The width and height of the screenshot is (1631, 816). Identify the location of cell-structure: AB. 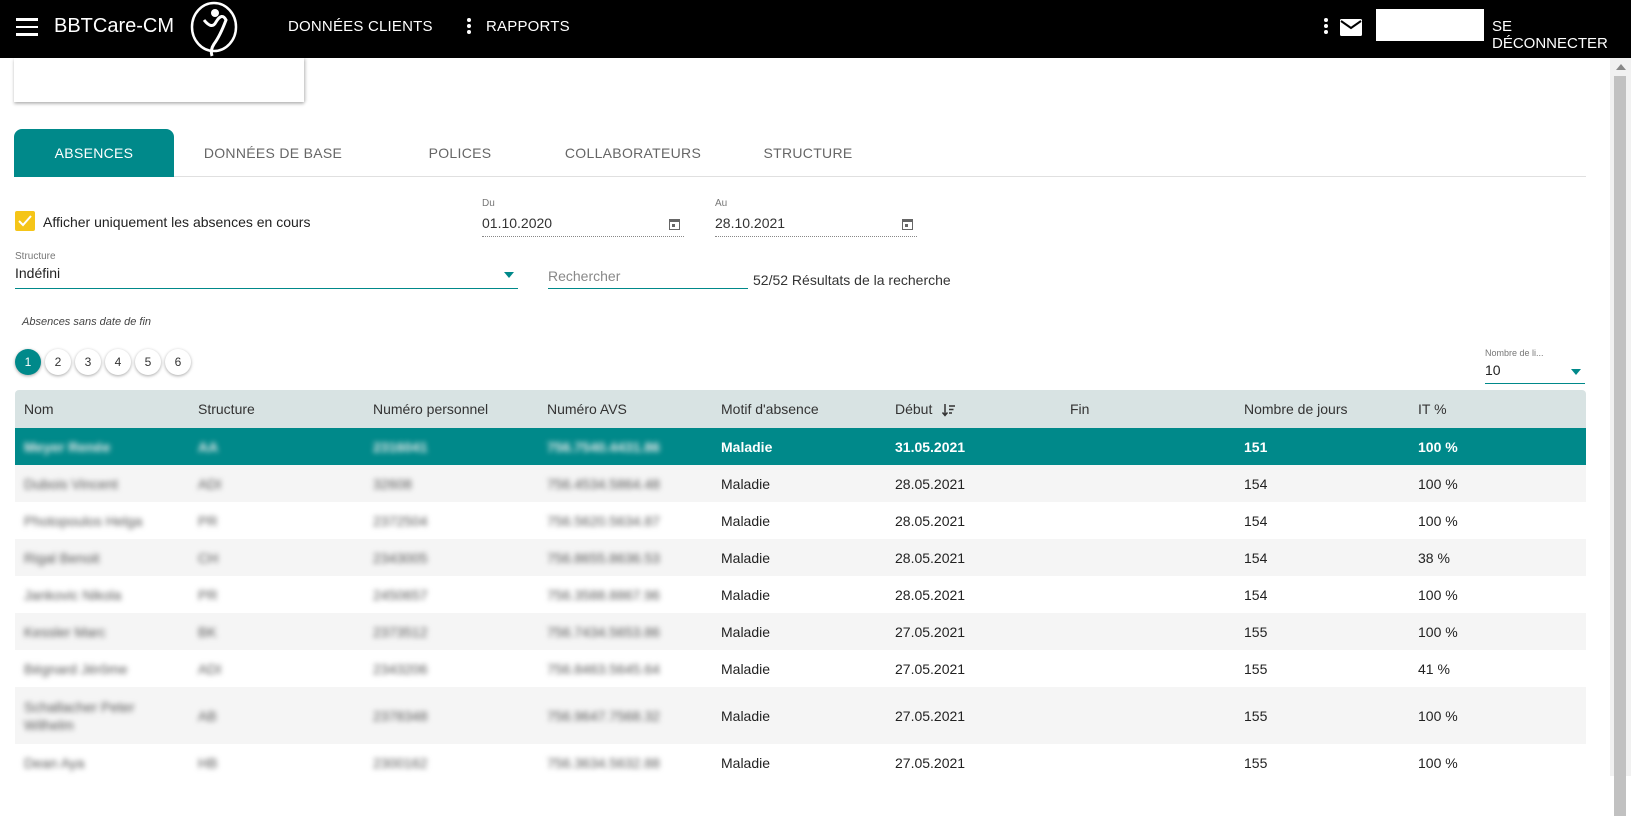
(207, 716).